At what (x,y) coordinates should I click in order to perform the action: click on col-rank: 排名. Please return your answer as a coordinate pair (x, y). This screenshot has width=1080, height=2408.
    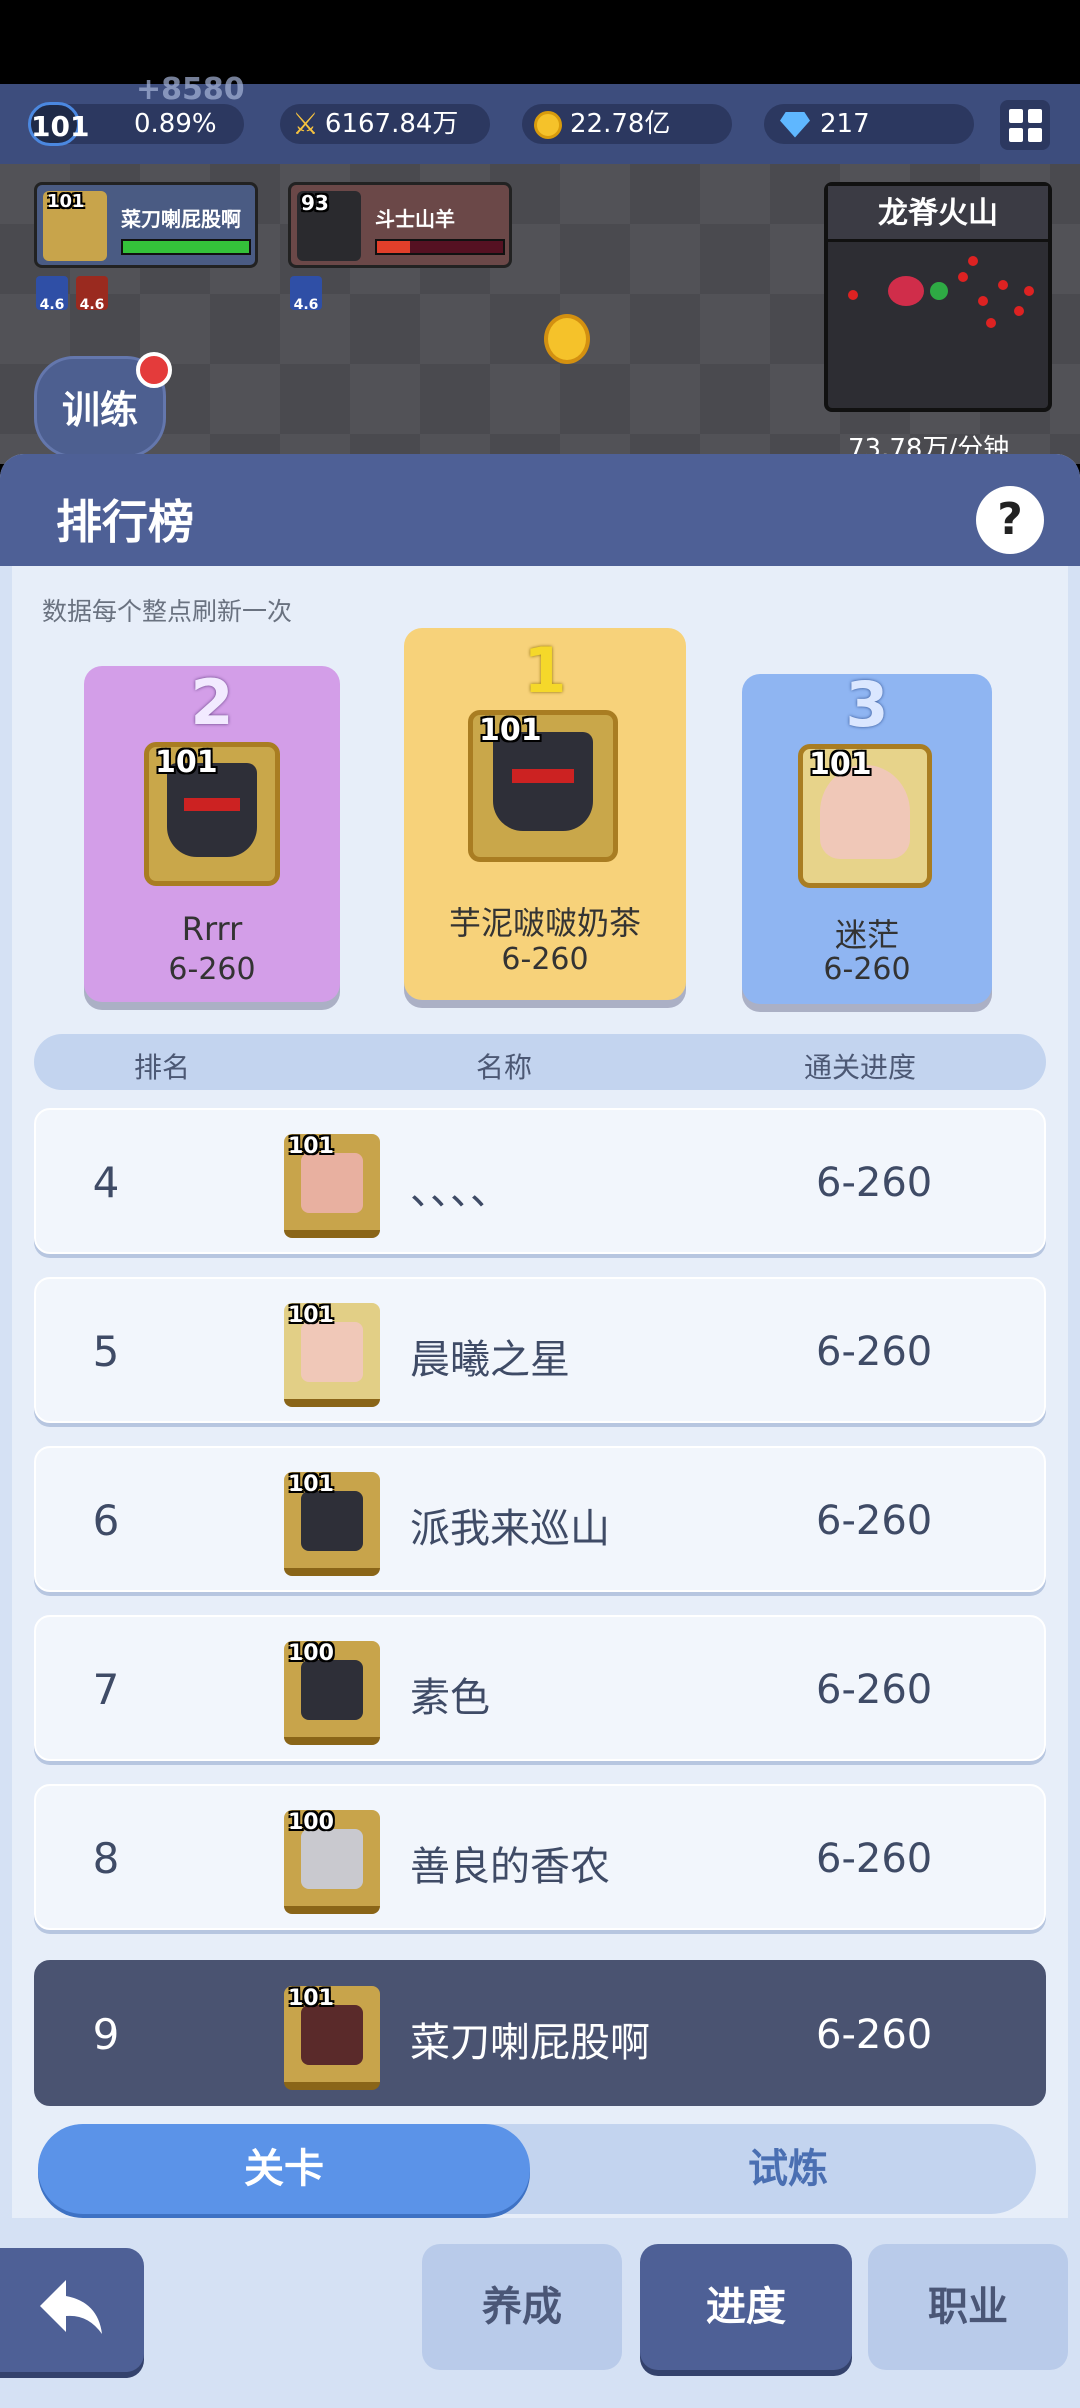
    Looking at the image, I should click on (162, 1067).